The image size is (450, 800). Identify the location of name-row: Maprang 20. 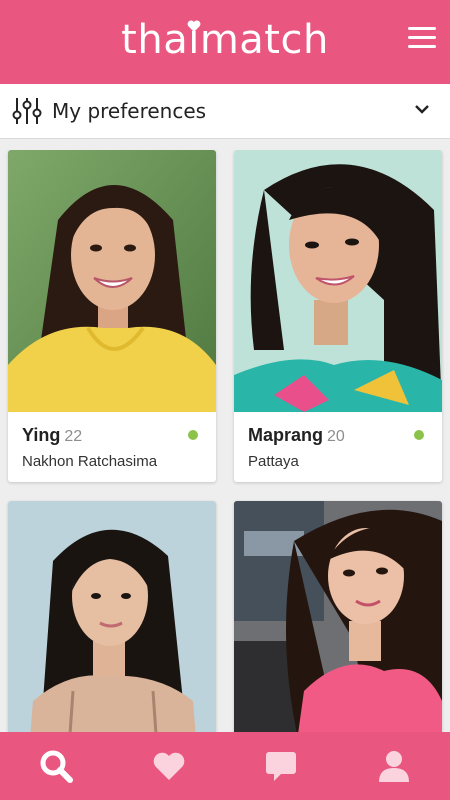
(296, 435).